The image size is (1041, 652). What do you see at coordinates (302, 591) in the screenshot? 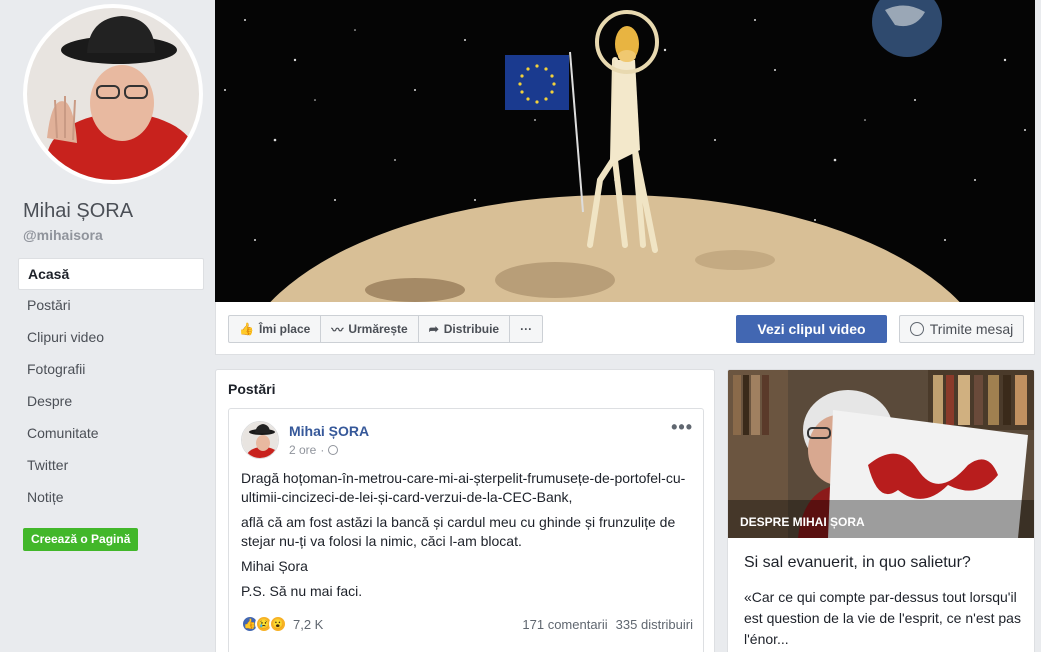
I see `post-paragraph: P.S. Să nu mai faci.` at bounding box center [302, 591].